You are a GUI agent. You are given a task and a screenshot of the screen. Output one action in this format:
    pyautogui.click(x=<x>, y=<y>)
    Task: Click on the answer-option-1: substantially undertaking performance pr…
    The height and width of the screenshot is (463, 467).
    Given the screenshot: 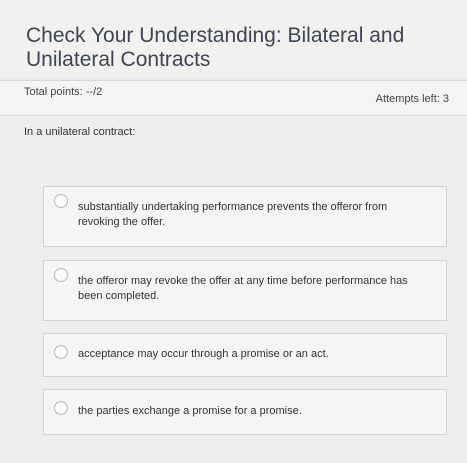 What is the action you would take?
    pyautogui.click(x=245, y=216)
    